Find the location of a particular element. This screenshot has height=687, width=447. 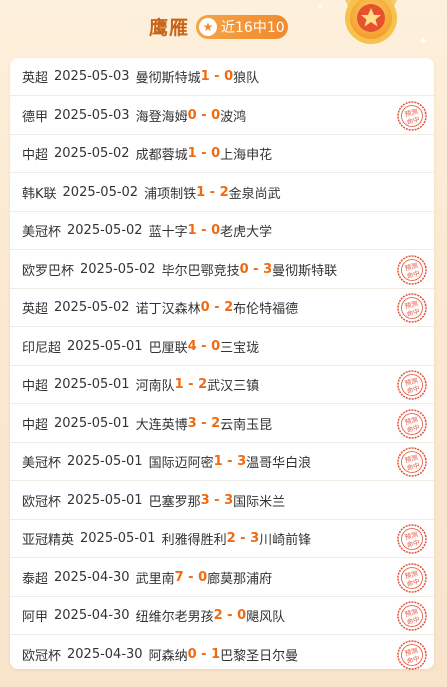

home-team: 浦项制铁 is located at coordinates (170, 194).